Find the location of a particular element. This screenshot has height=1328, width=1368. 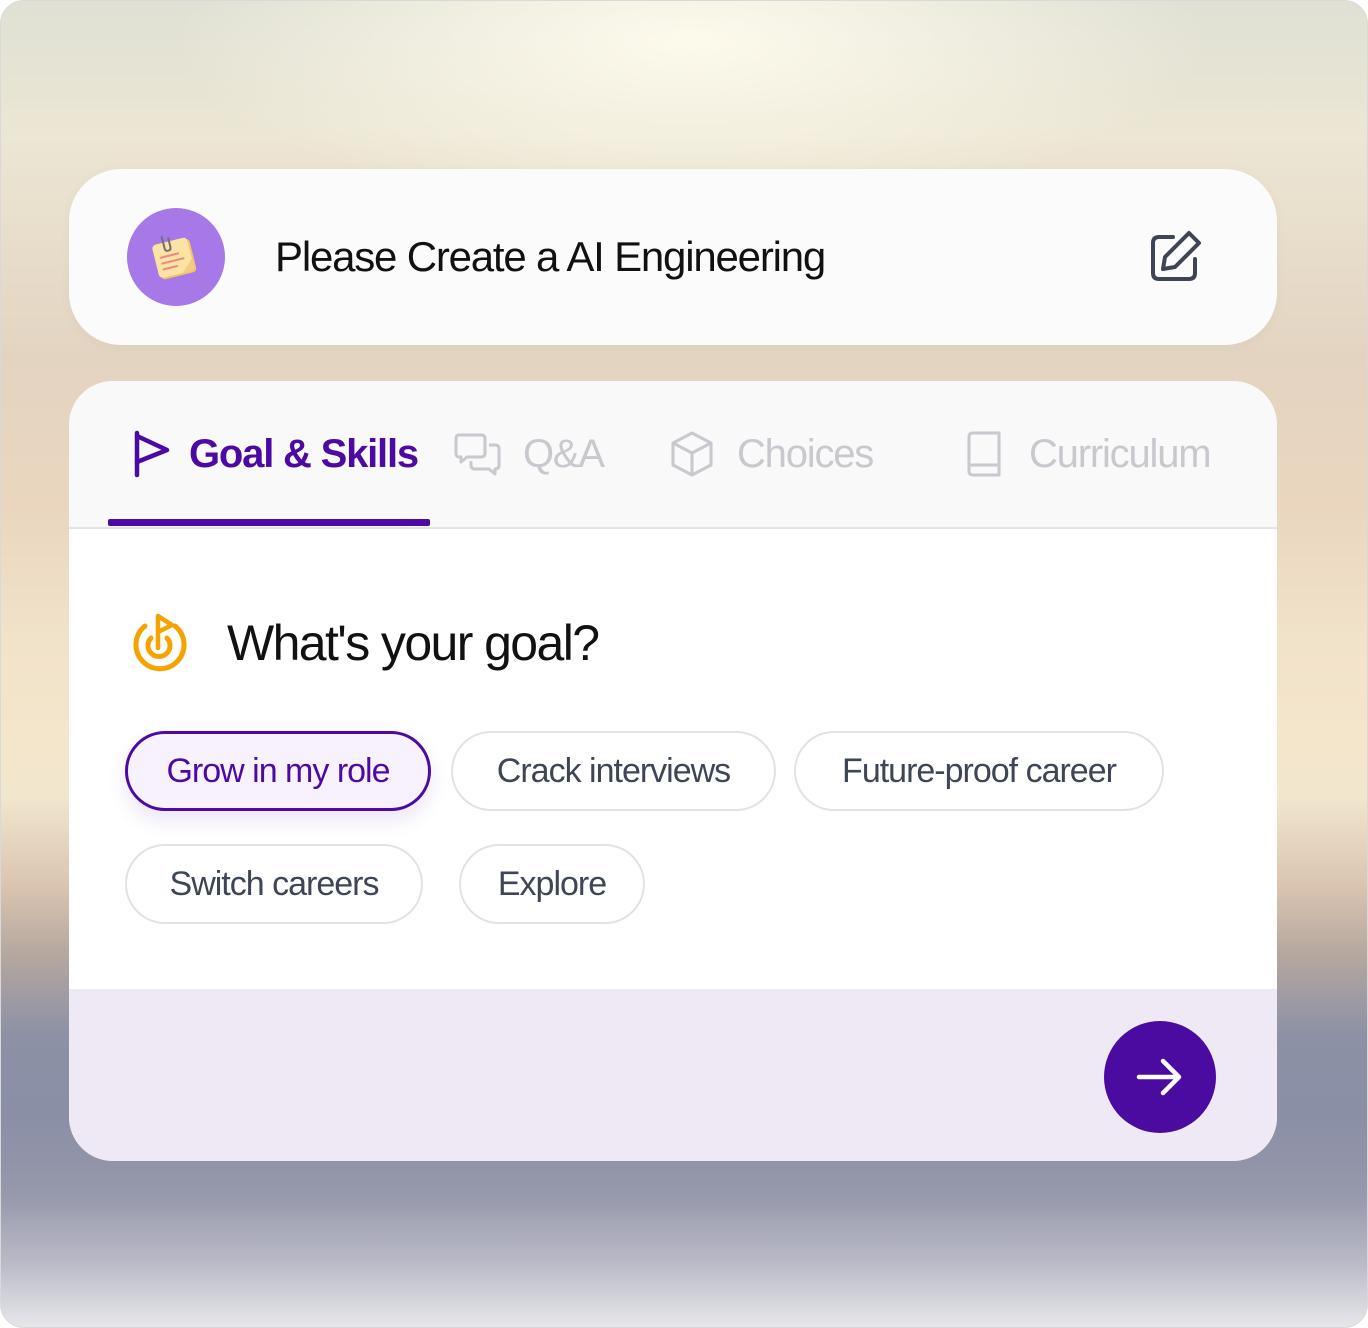

tab-qa: Q&A is located at coordinates (529, 454).